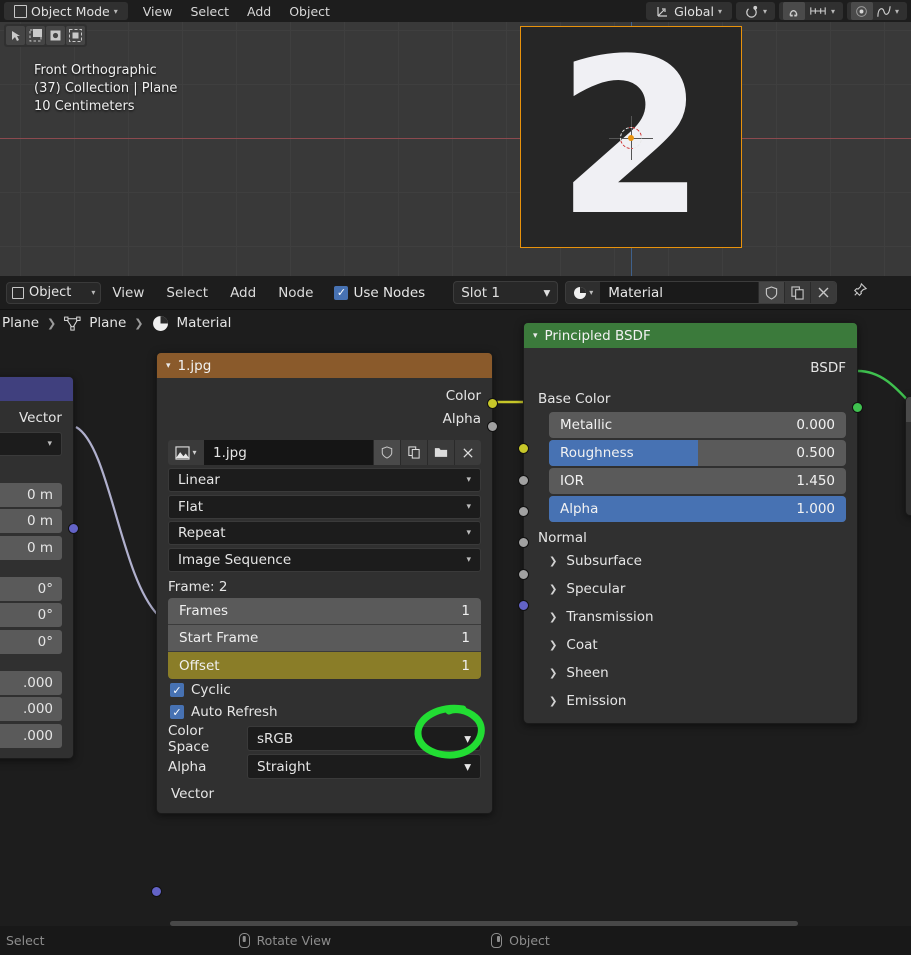  Describe the element at coordinates (31, 521) in the screenshot. I see `location-y-field: 0 m` at that location.